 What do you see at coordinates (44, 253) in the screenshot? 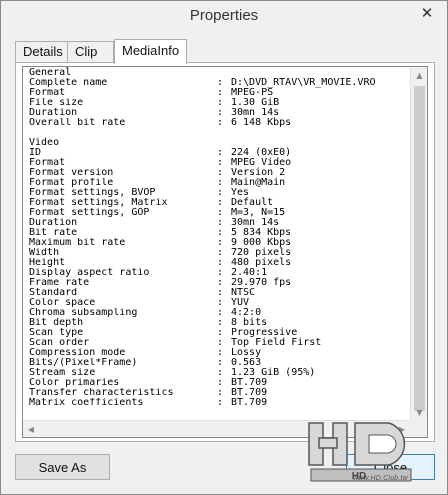
I see `info-key: Width` at bounding box center [44, 253].